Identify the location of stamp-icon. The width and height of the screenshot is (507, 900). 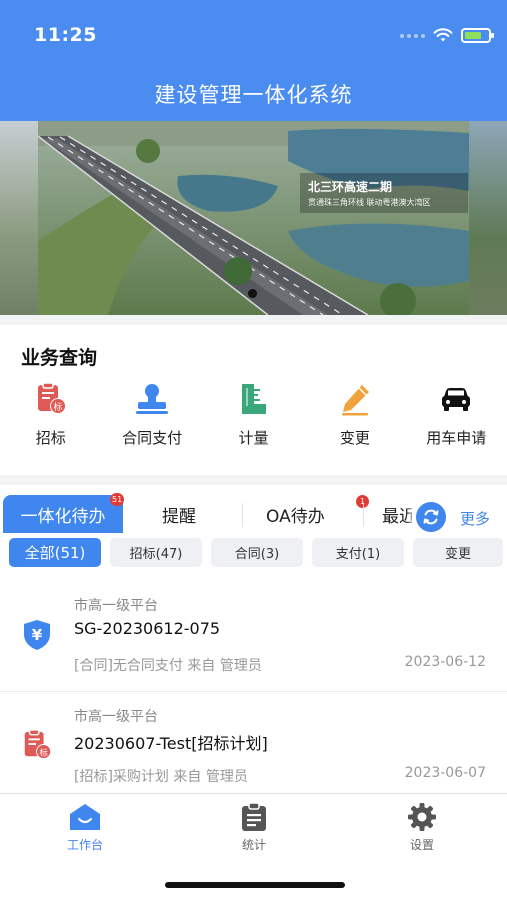
(152, 399).